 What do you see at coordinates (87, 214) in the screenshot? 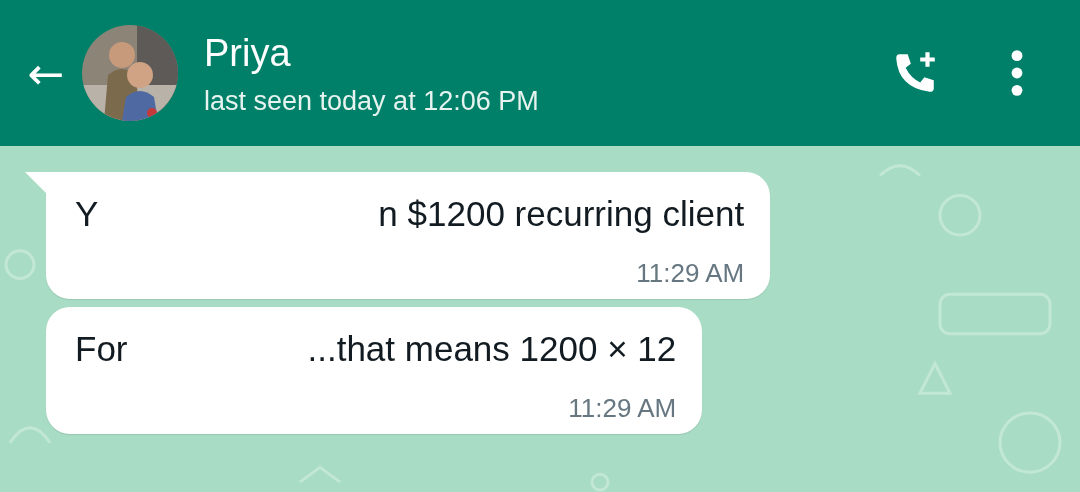
I see `message-text: Y` at bounding box center [87, 214].